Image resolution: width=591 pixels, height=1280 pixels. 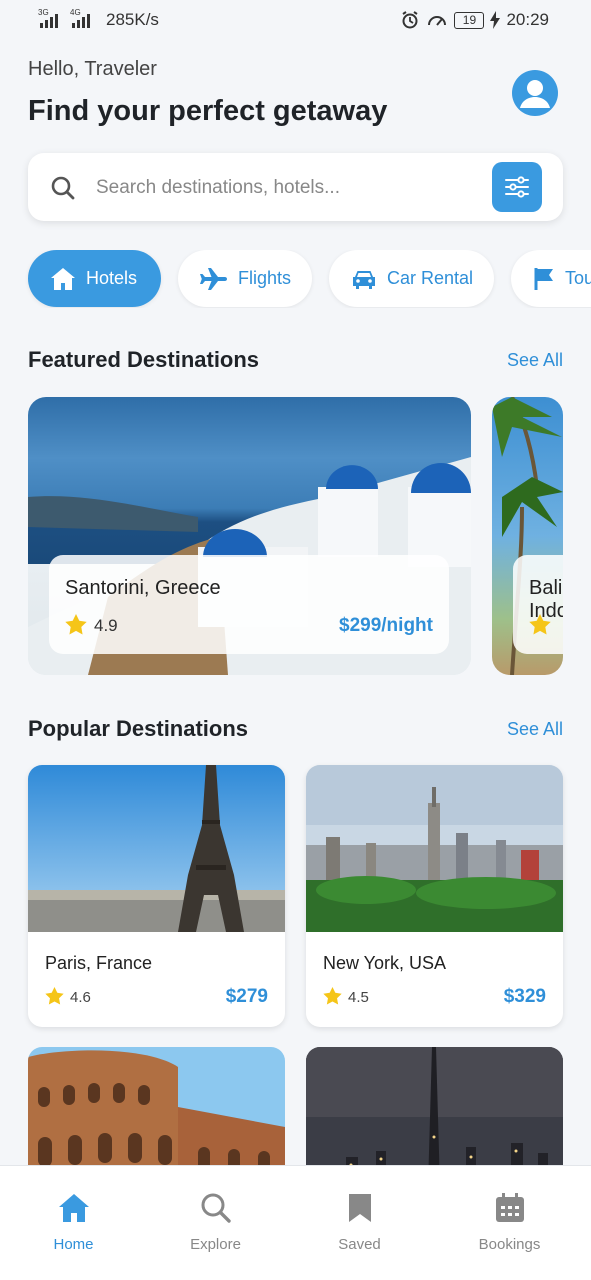 What do you see at coordinates (385, 963) in the screenshot?
I see `new-york-name: New York, USA` at bounding box center [385, 963].